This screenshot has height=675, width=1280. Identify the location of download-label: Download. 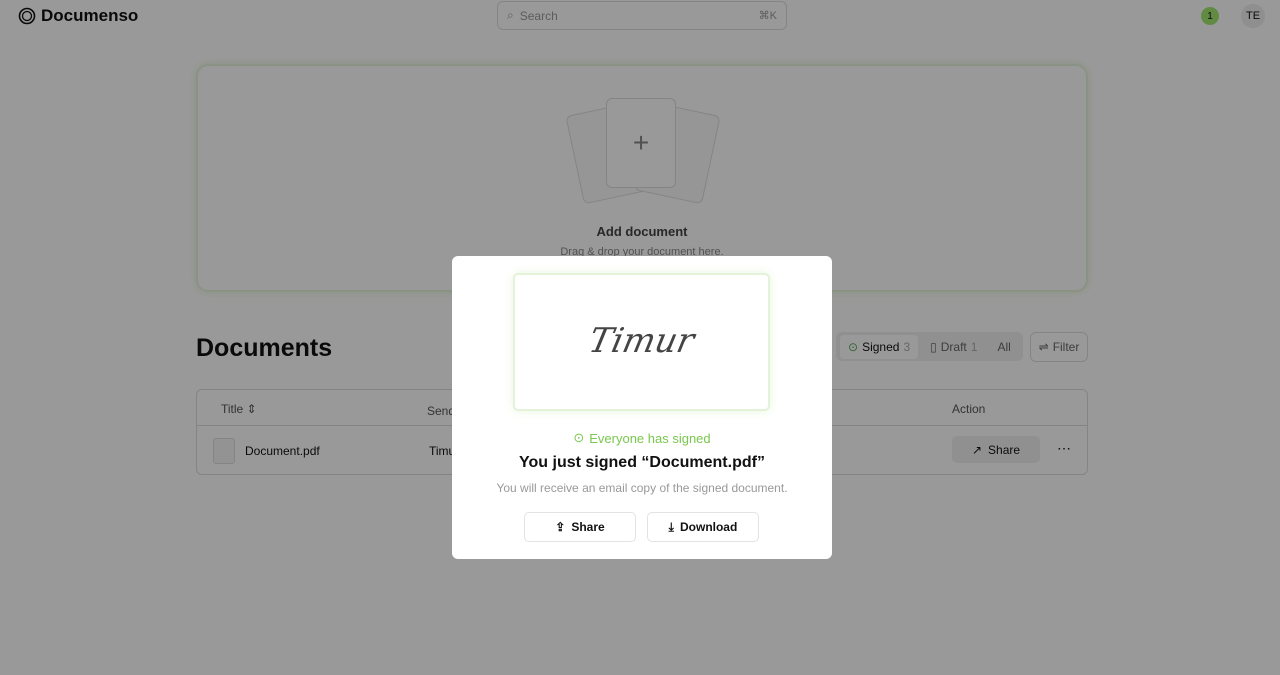
(708, 527).